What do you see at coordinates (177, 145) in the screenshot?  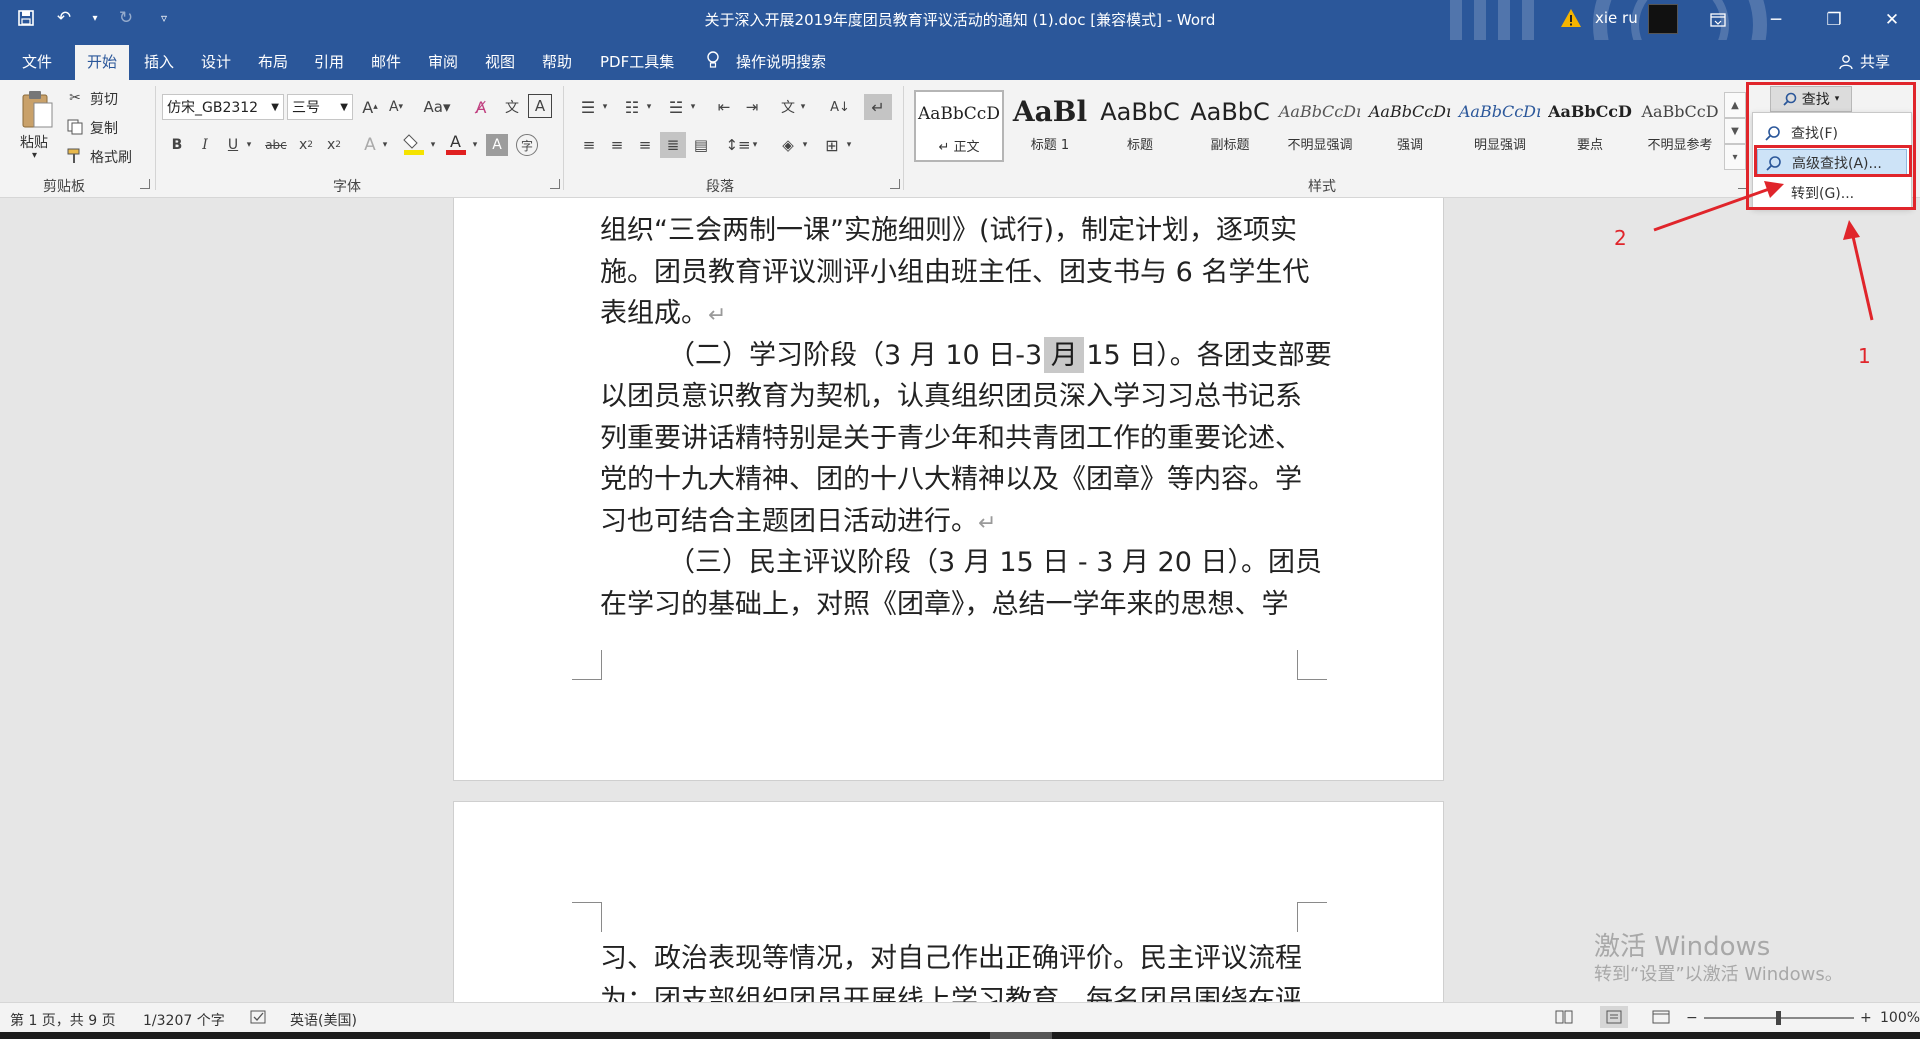 I see `bold-icon: B` at bounding box center [177, 145].